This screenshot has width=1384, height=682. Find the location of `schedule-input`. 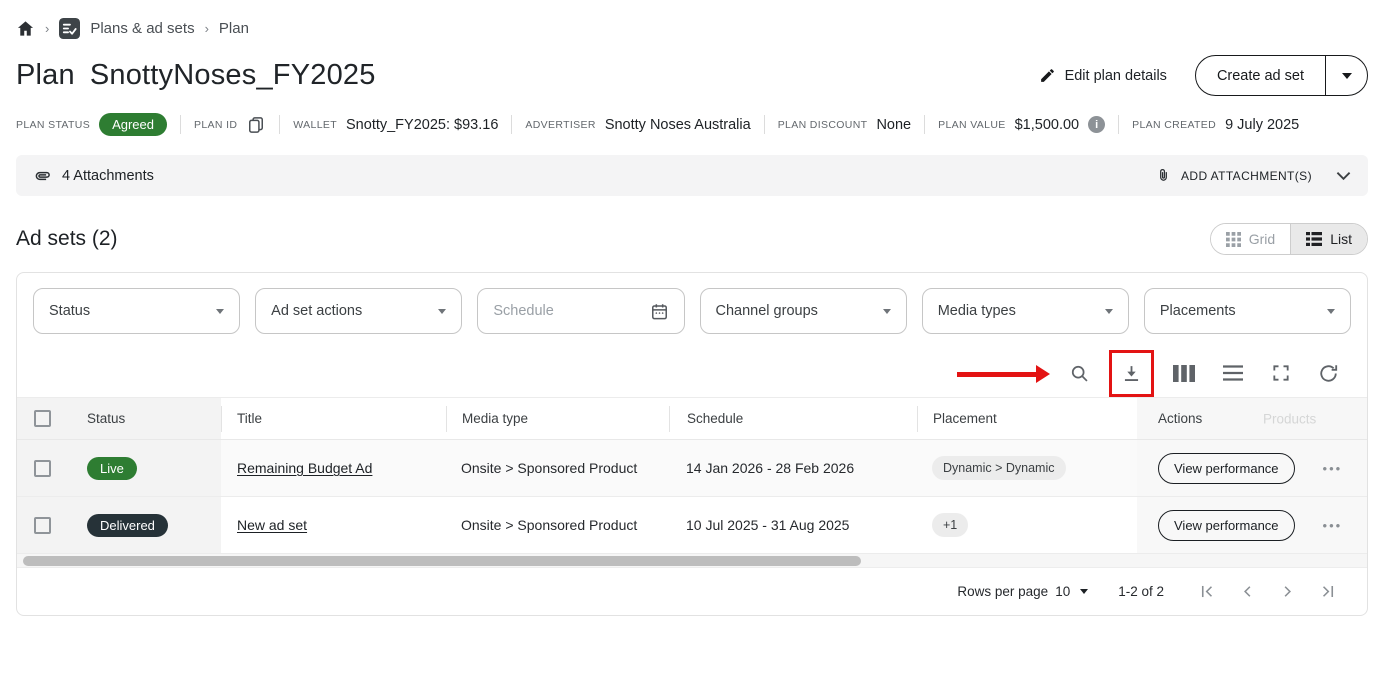

schedule-input is located at coordinates (571, 311).